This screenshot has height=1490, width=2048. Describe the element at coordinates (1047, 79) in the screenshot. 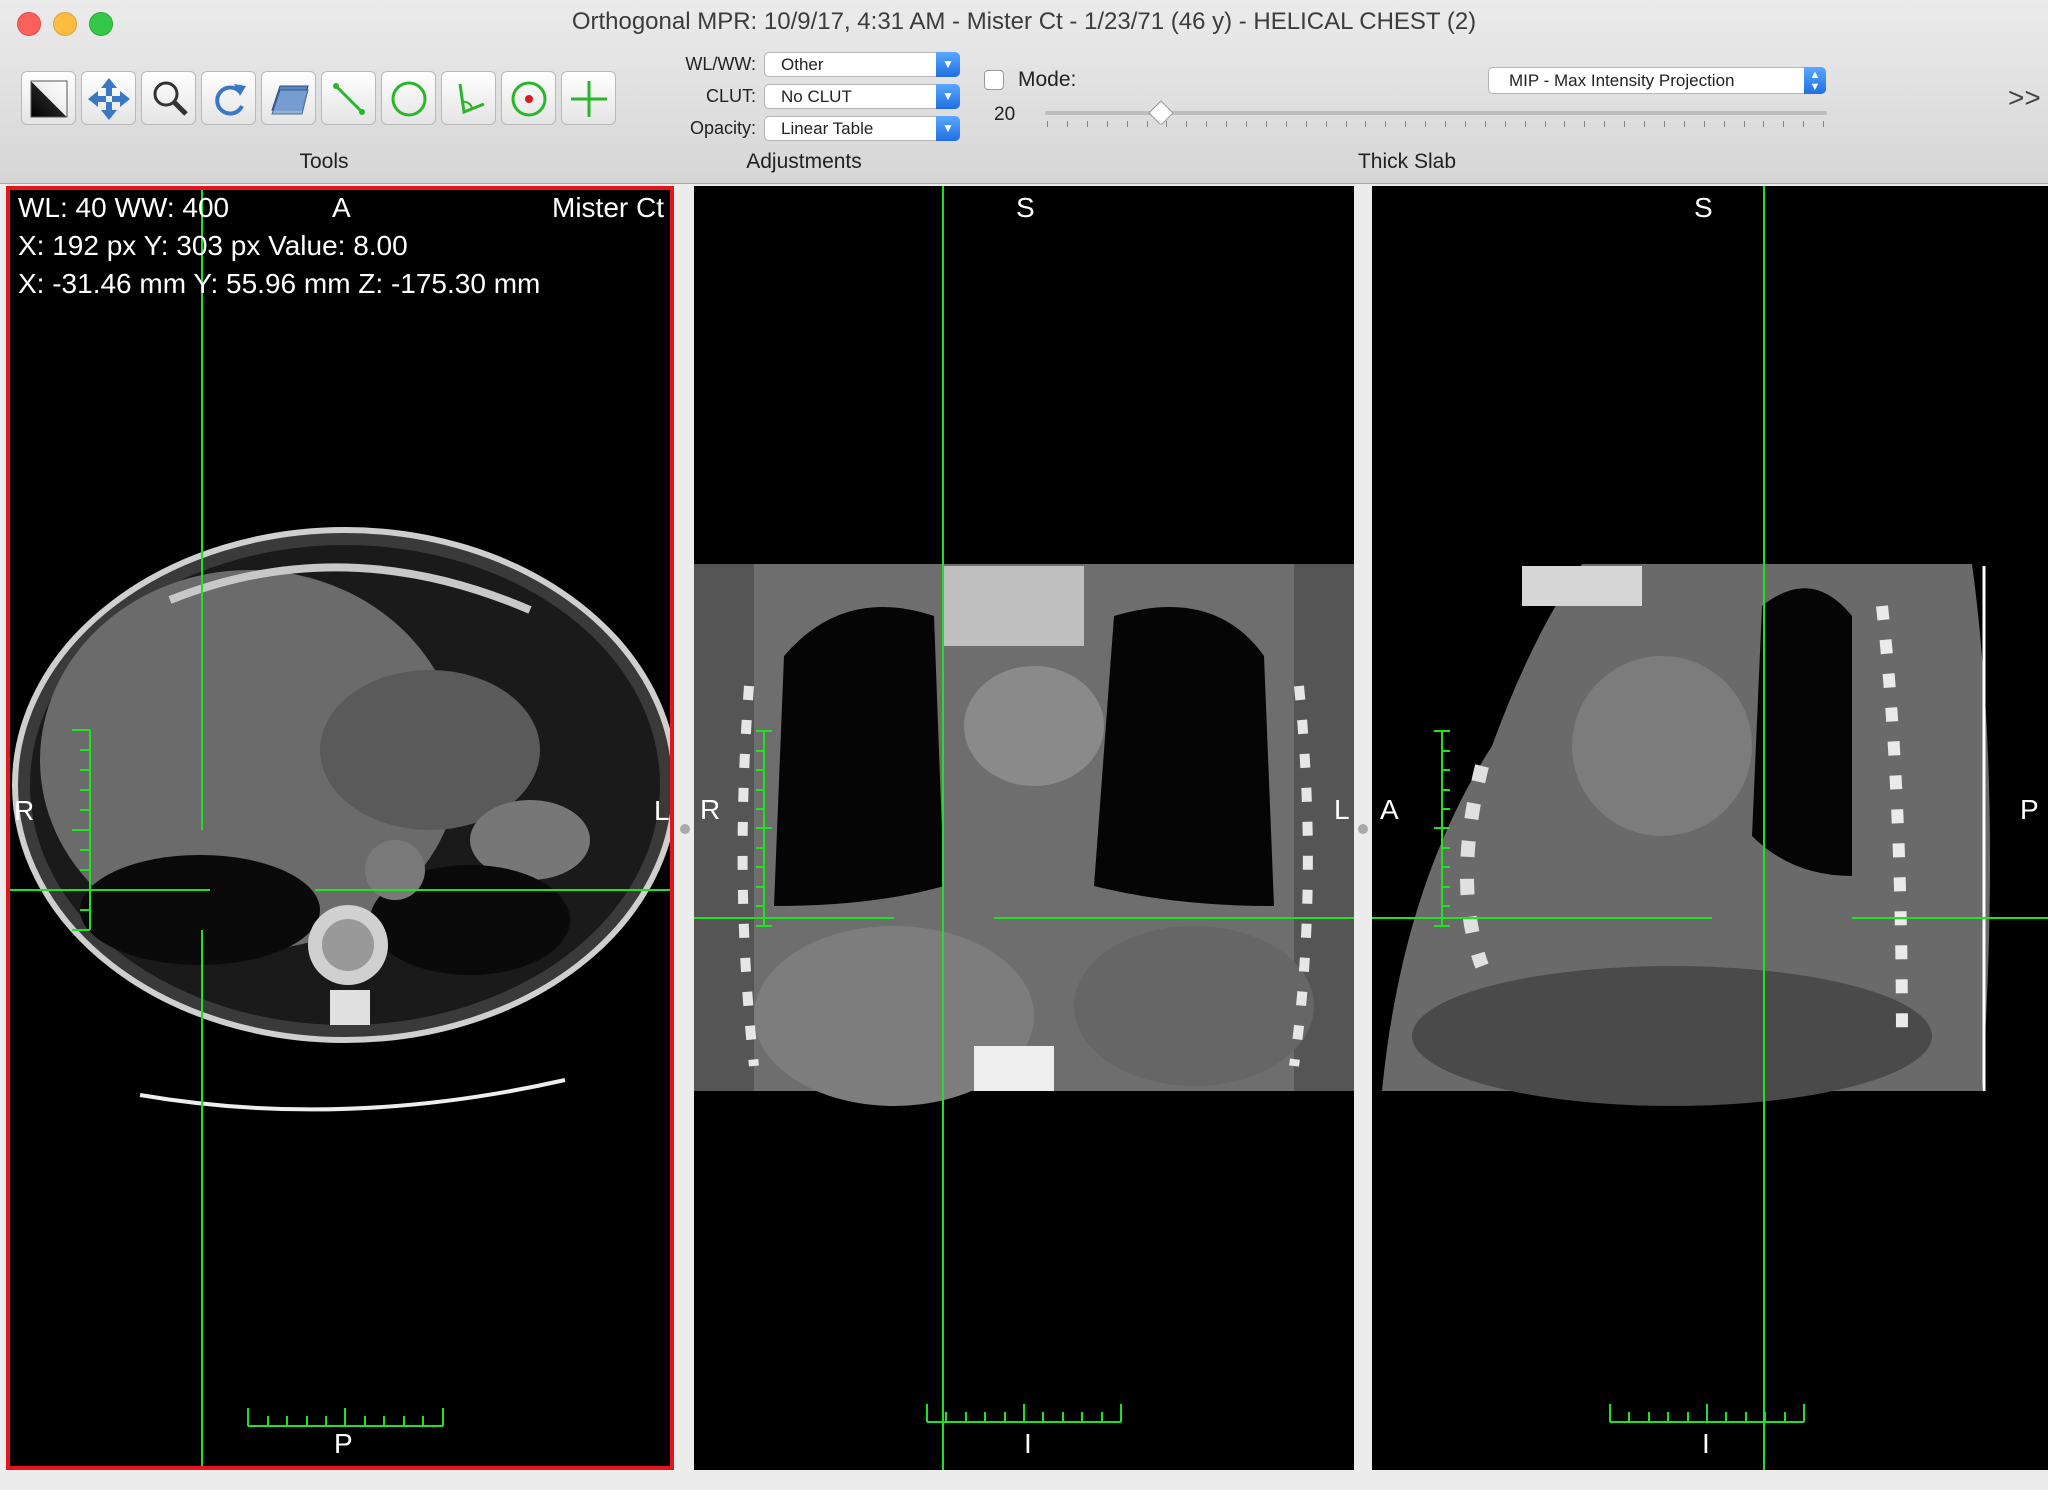

I see `mode-label: Mode:` at that location.